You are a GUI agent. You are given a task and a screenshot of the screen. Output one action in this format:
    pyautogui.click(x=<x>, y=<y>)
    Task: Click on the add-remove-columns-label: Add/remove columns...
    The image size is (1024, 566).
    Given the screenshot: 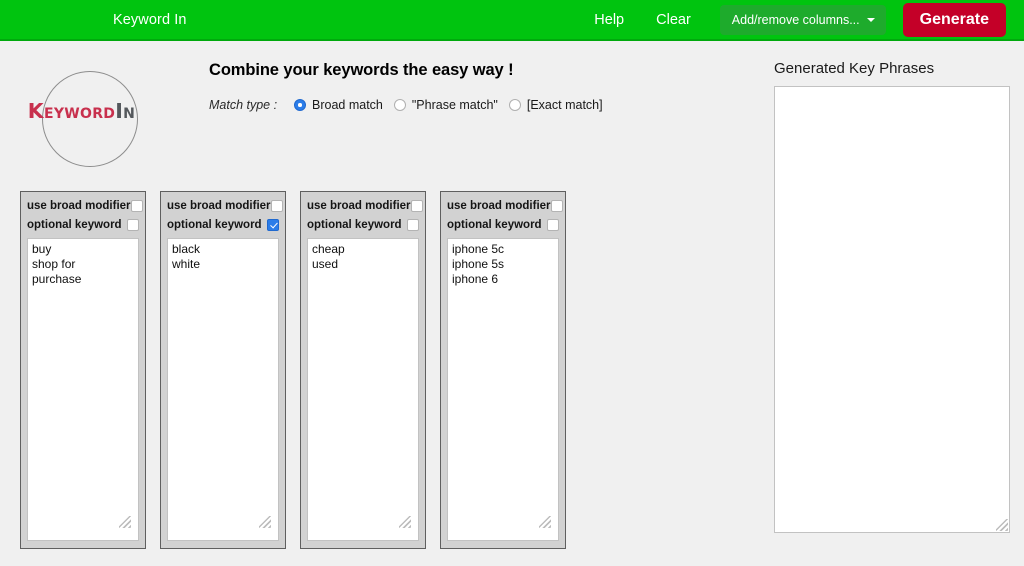 What is the action you would take?
    pyautogui.click(x=795, y=19)
    